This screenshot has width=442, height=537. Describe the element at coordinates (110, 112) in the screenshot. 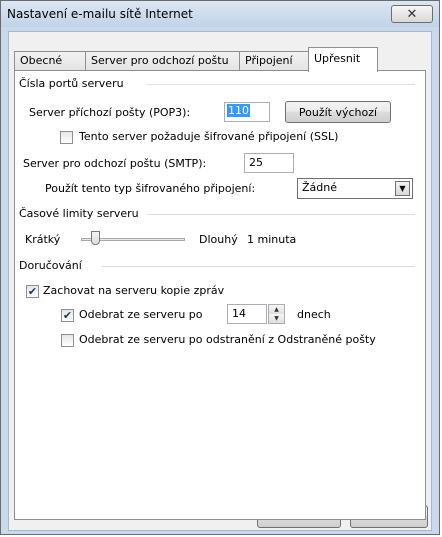

I see `pop3-label: Server příchozí pošty (POP3):` at that location.